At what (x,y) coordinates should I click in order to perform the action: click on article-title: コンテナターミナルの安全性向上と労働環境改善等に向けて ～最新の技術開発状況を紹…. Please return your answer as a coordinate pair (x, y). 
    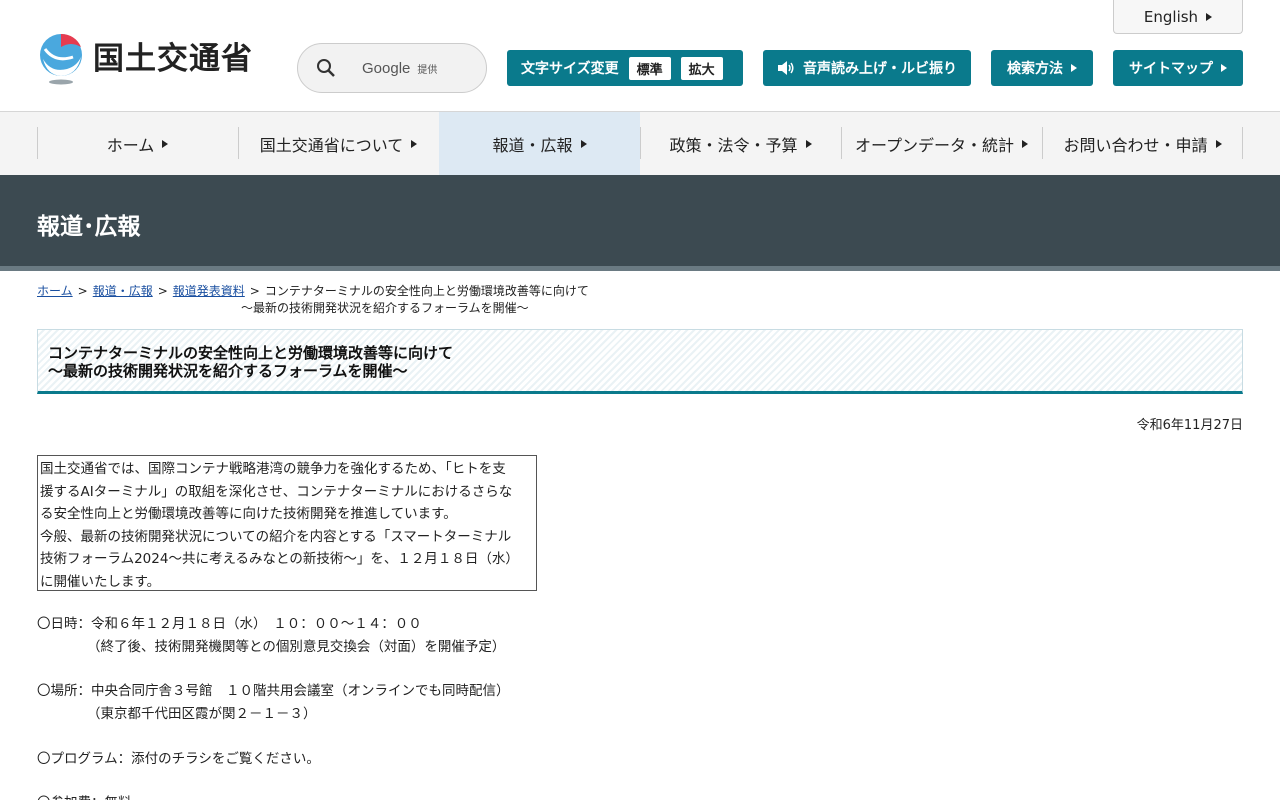
    Looking at the image, I should click on (251, 362).